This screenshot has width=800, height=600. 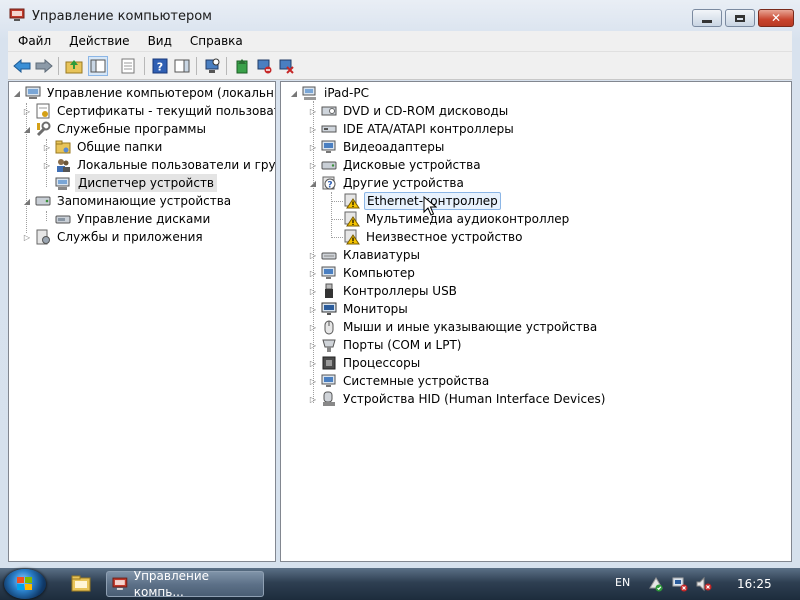 I want to click on tree-node-storage: ◢ Запоминающие устройства, so click(x=127, y=201).